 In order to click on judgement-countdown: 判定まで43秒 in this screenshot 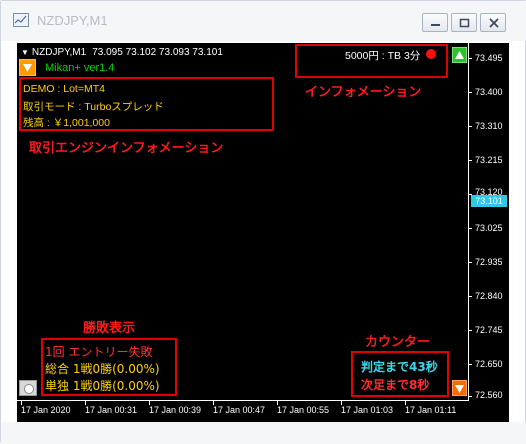, I will do `click(399, 367)`.